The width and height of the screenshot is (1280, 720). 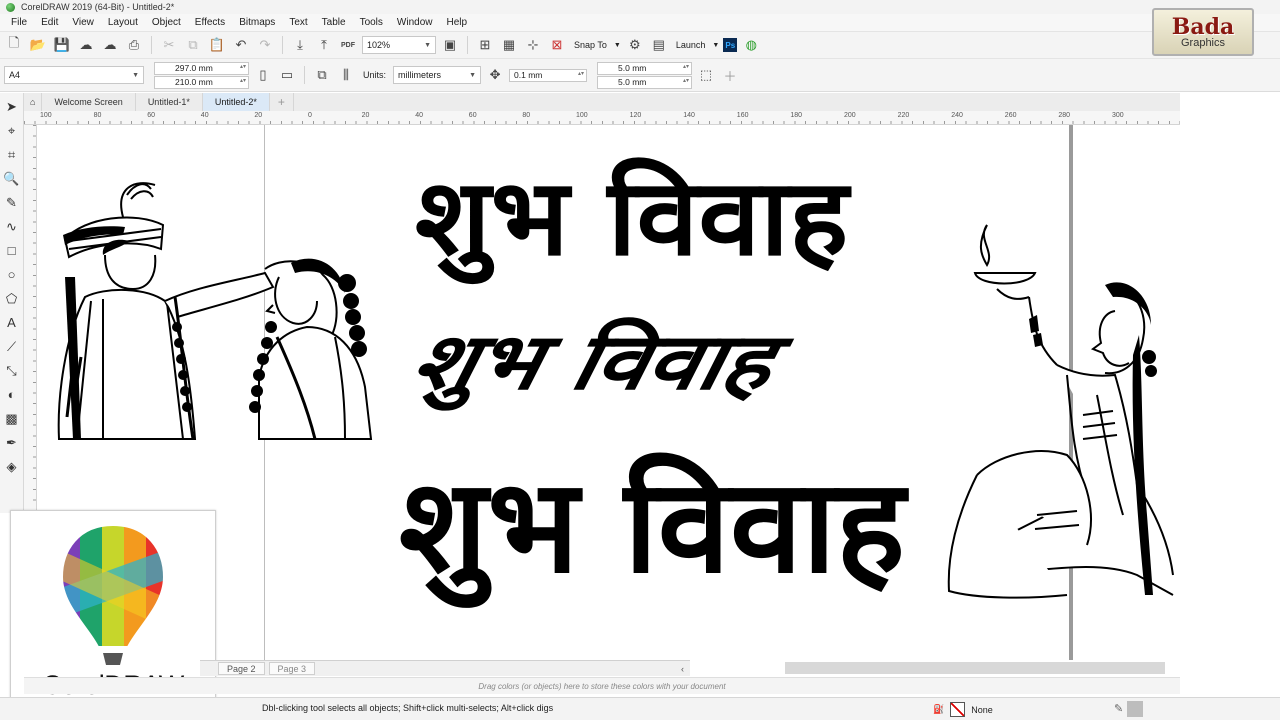 I want to click on units-combo: millimeters ▼, so click(x=437, y=75).